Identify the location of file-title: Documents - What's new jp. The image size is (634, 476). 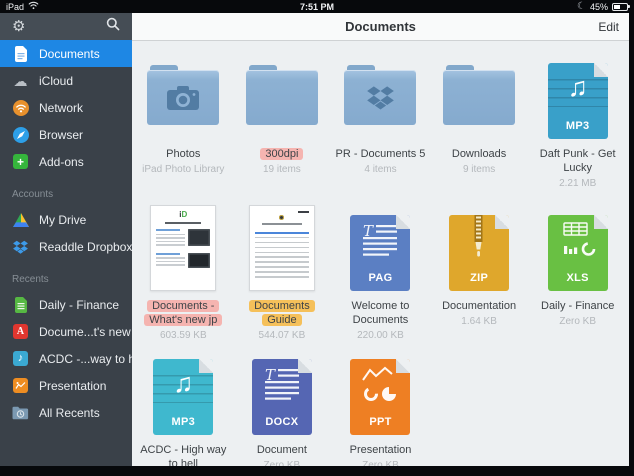
(183, 313).